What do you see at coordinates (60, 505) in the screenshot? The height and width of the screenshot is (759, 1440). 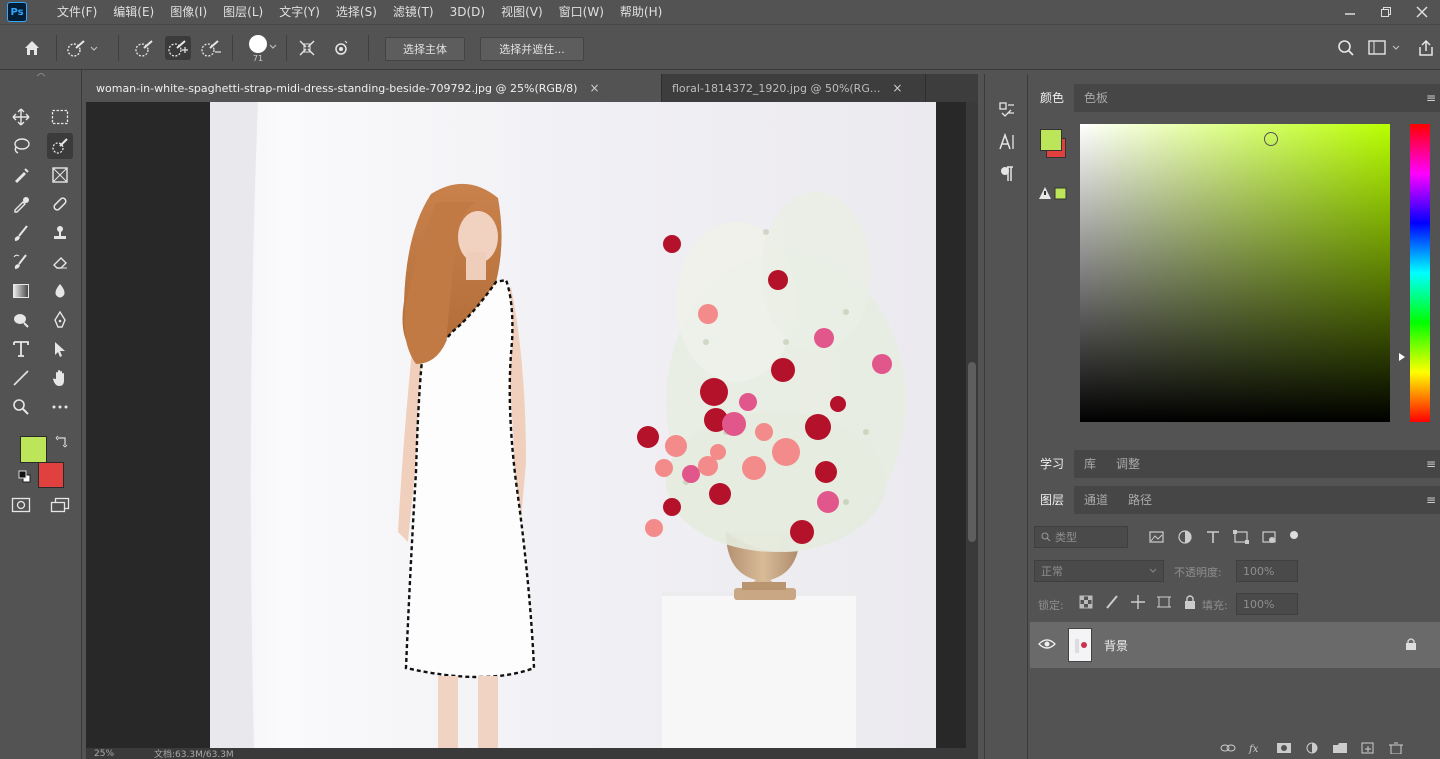 I see `screen-mode-button` at bounding box center [60, 505].